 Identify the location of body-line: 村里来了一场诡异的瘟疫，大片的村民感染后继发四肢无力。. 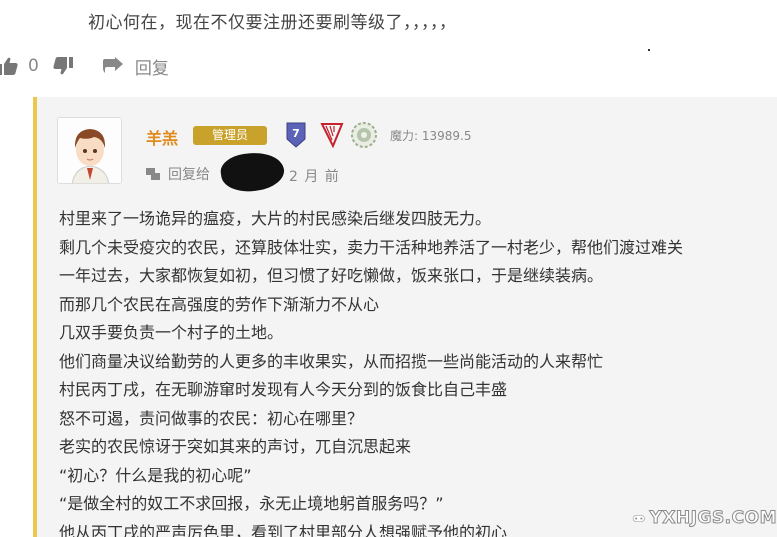
(275, 218).